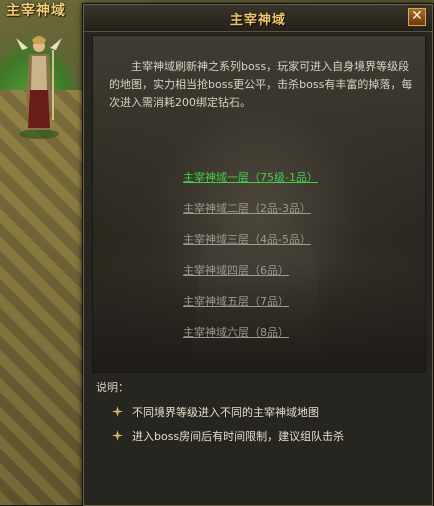  I want to click on floor-link-1: 主宰神域一层（75级-1品）, so click(304, 177).